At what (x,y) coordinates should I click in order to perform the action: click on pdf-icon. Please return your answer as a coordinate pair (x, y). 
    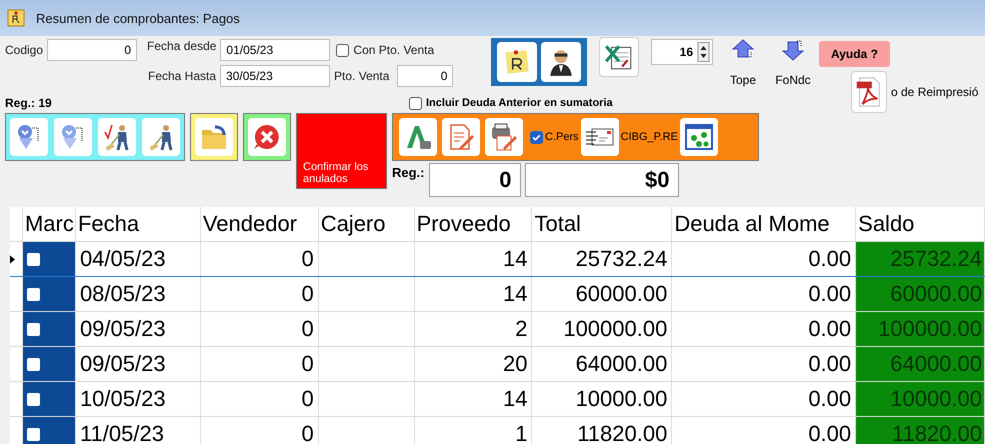
    Looking at the image, I should click on (869, 92).